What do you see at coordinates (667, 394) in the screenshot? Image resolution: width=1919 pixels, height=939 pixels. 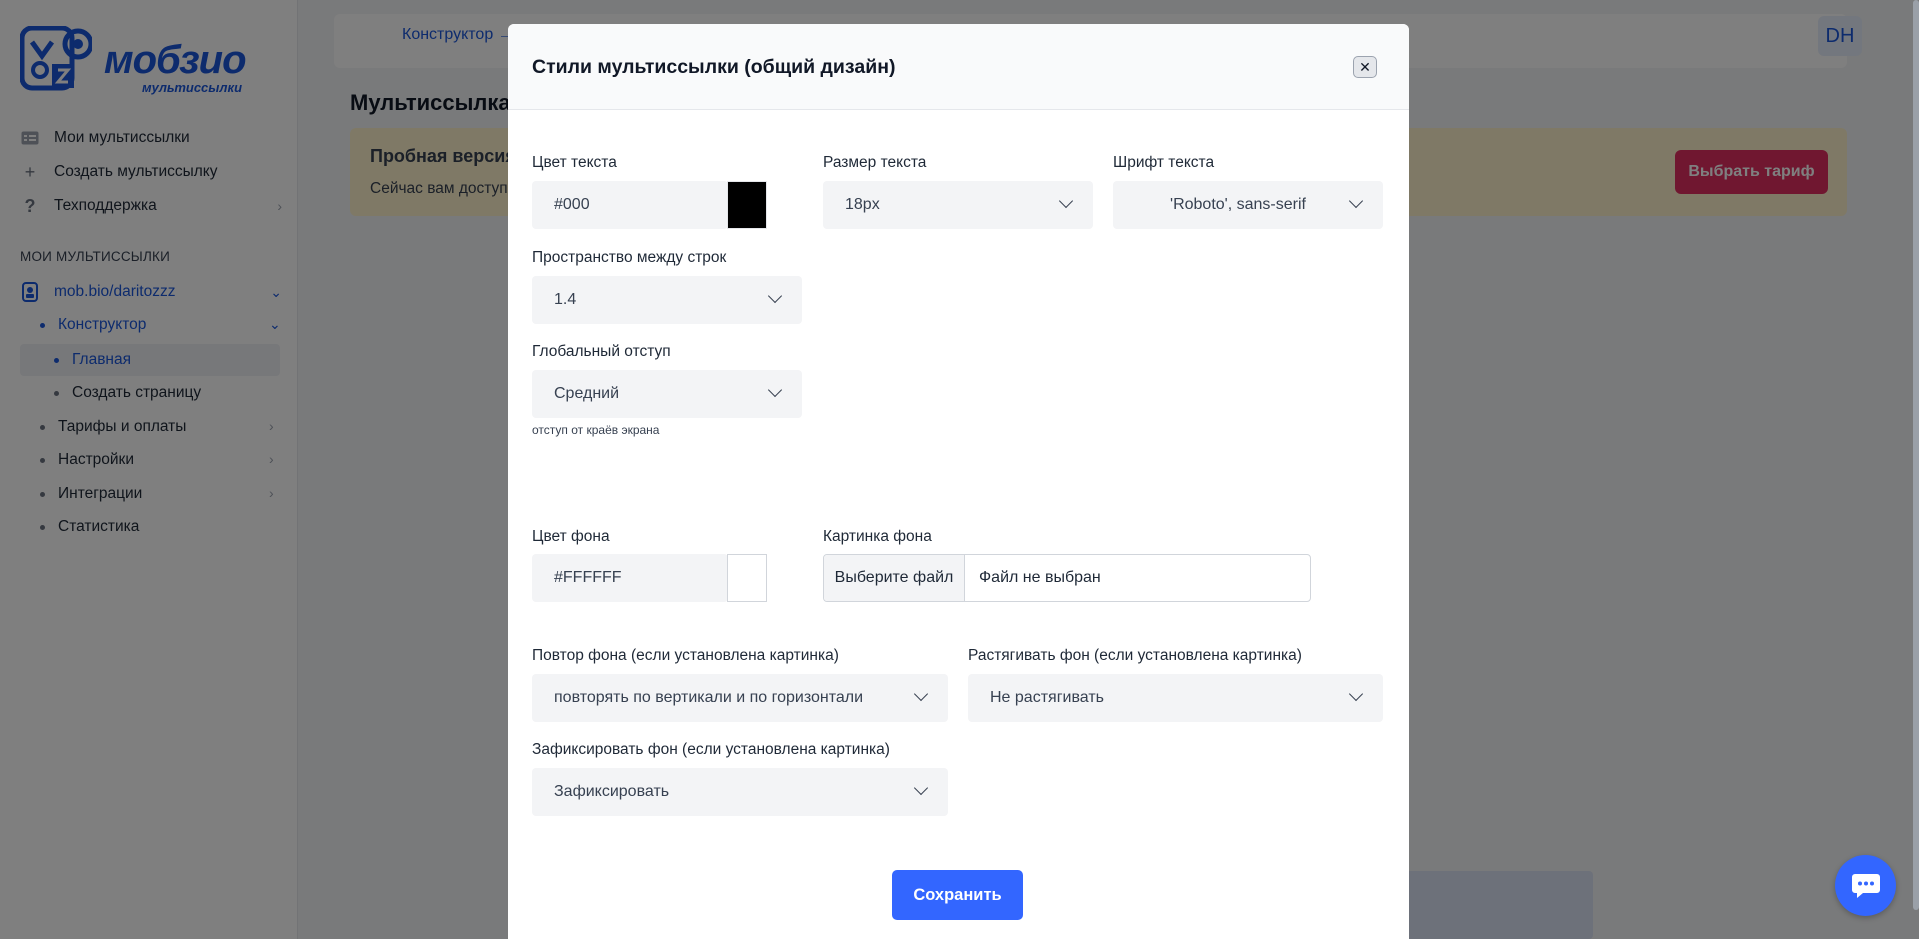 I see `padding-select: Средний` at bounding box center [667, 394].